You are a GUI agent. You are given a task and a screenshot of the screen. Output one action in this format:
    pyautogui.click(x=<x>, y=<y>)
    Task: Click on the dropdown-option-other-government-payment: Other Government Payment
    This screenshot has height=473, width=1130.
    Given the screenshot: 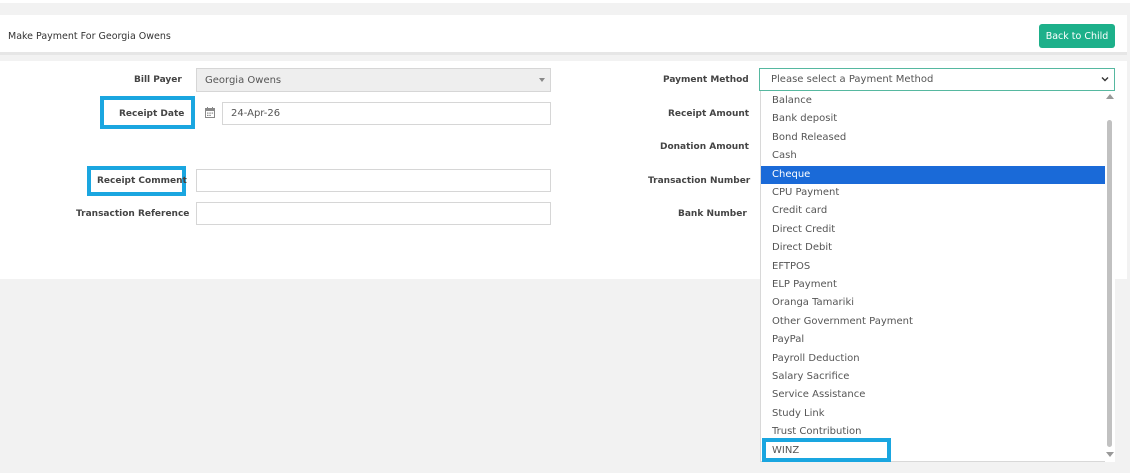 What is the action you would take?
    pyautogui.click(x=933, y=322)
    